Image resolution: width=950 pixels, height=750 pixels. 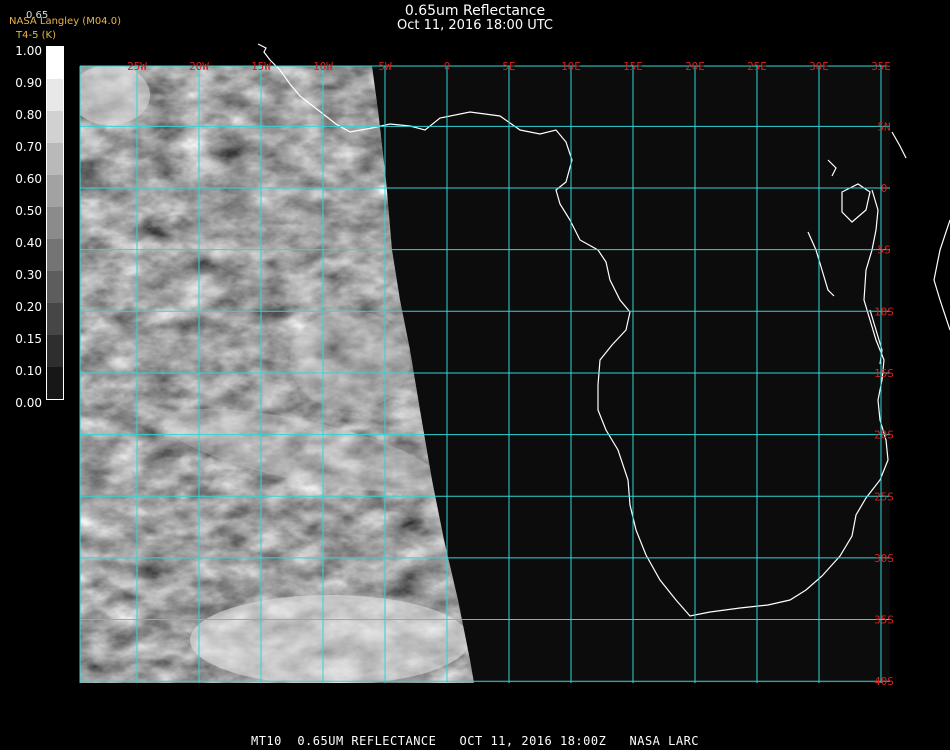 What do you see at coordinates (884, 681) in the screenshot?
I see `latitude-label: 40S` at bounding box center [884, 681].